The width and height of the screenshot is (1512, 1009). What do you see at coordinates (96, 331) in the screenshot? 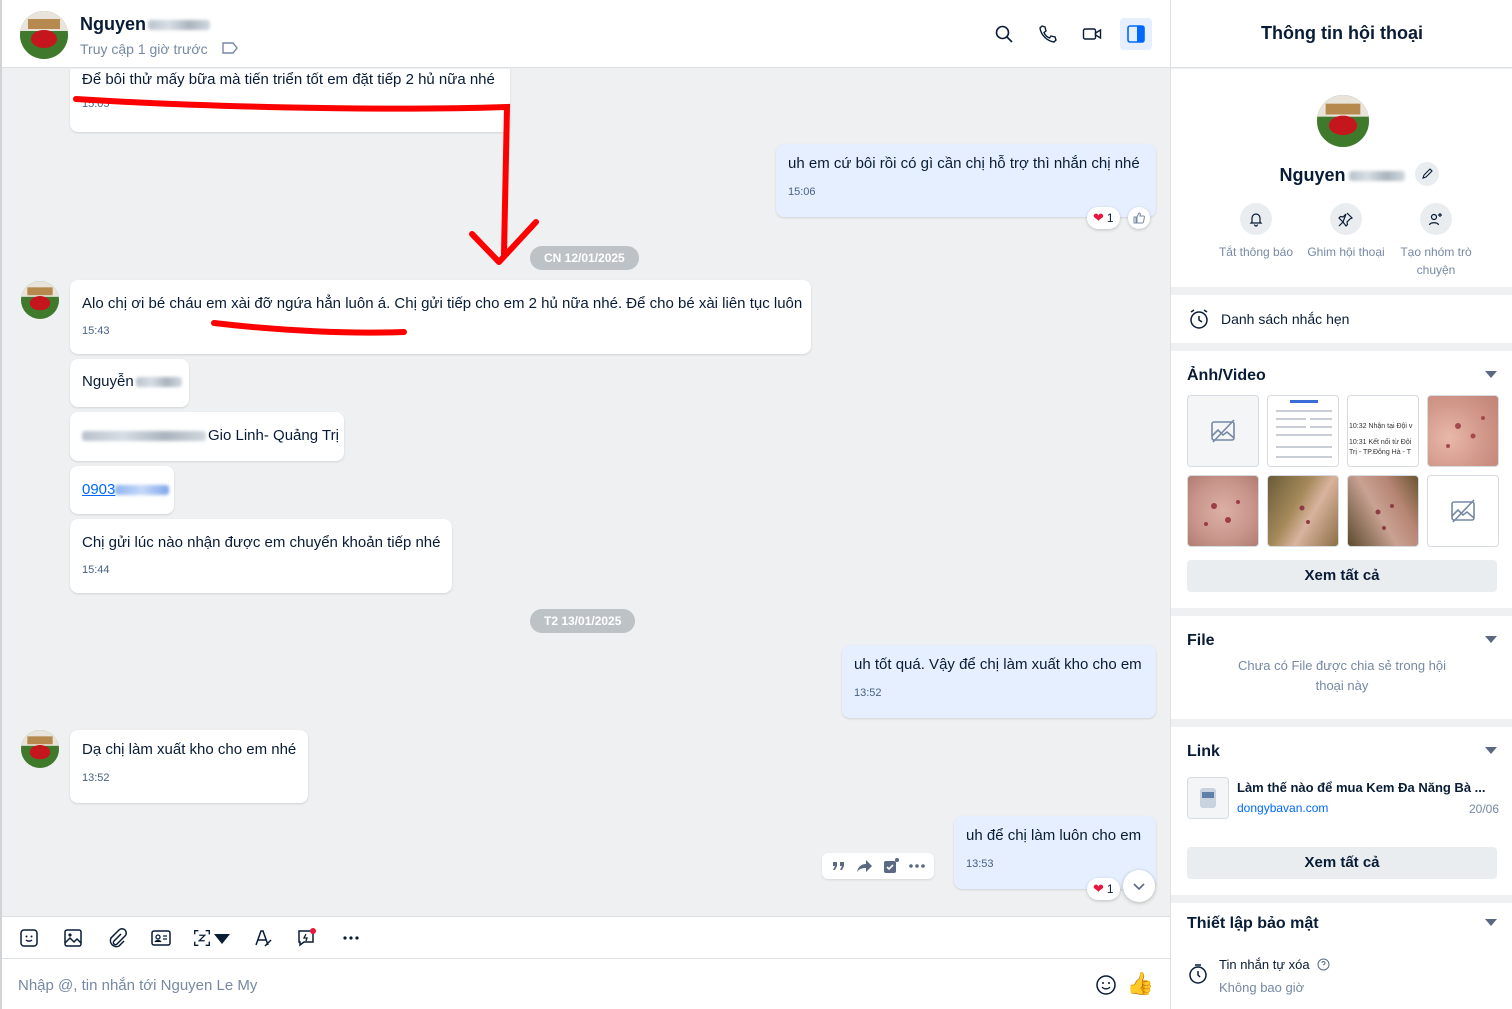
I see `message-time: 15:43` at bounding box center [96, 331].